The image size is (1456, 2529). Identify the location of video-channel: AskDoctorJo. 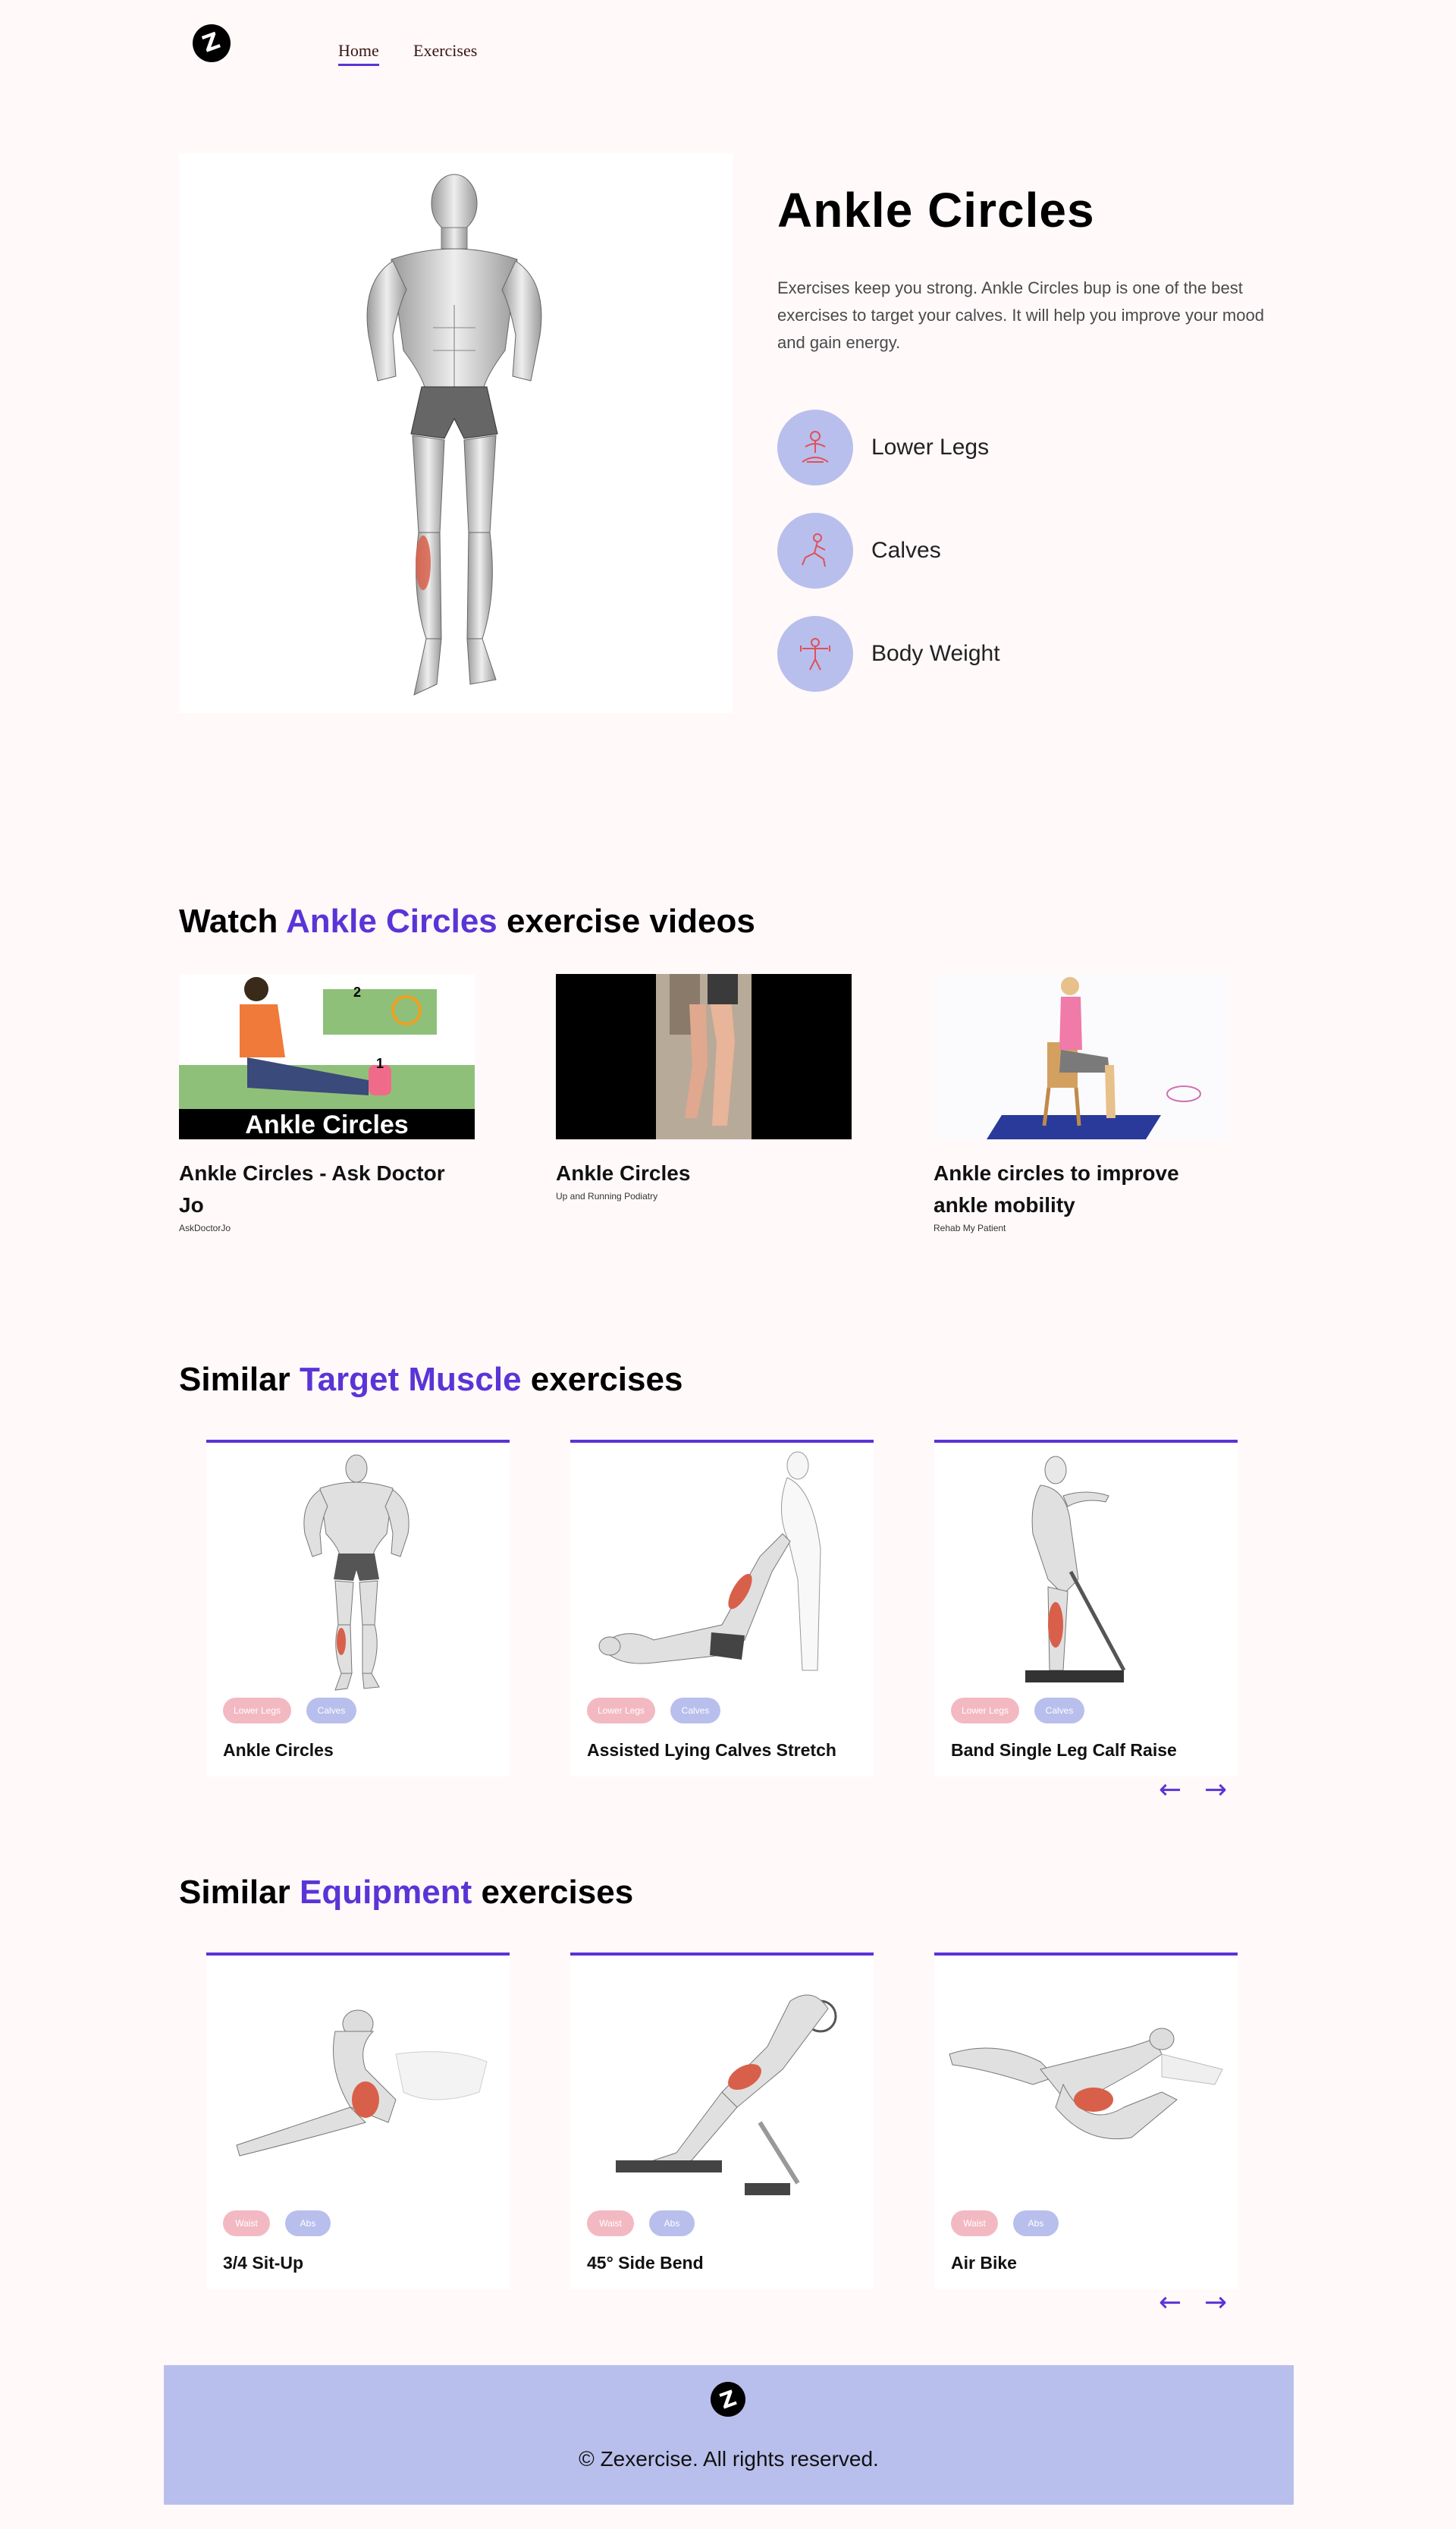
(205, 1228).